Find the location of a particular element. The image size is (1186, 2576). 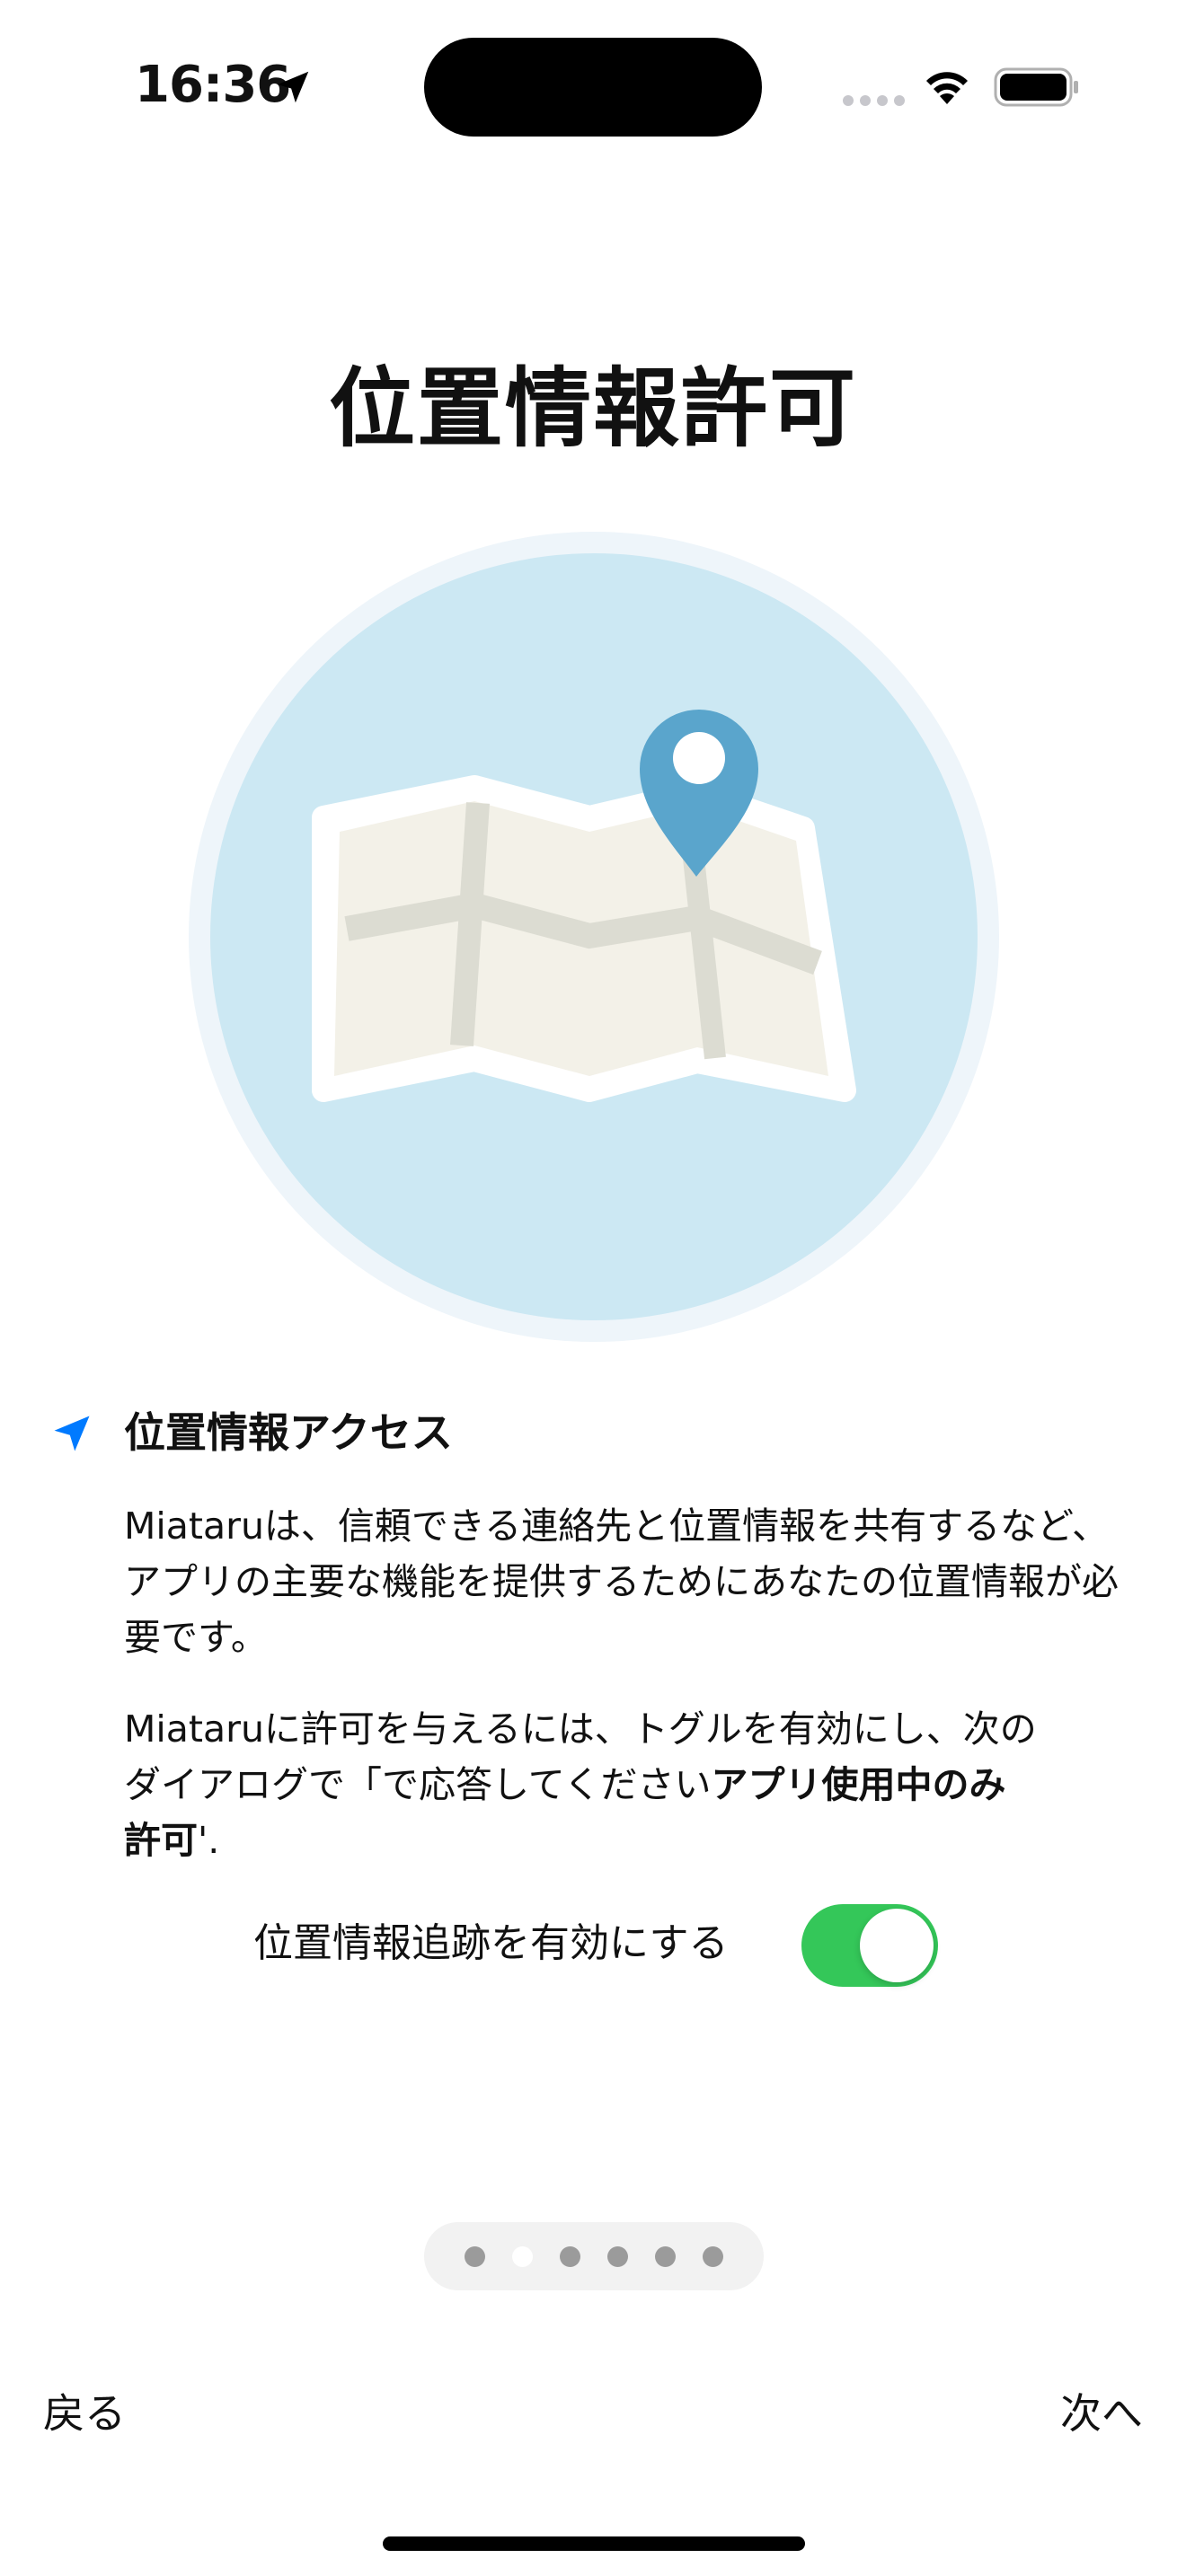

dynamic-island is located at coordinates (593, 87).